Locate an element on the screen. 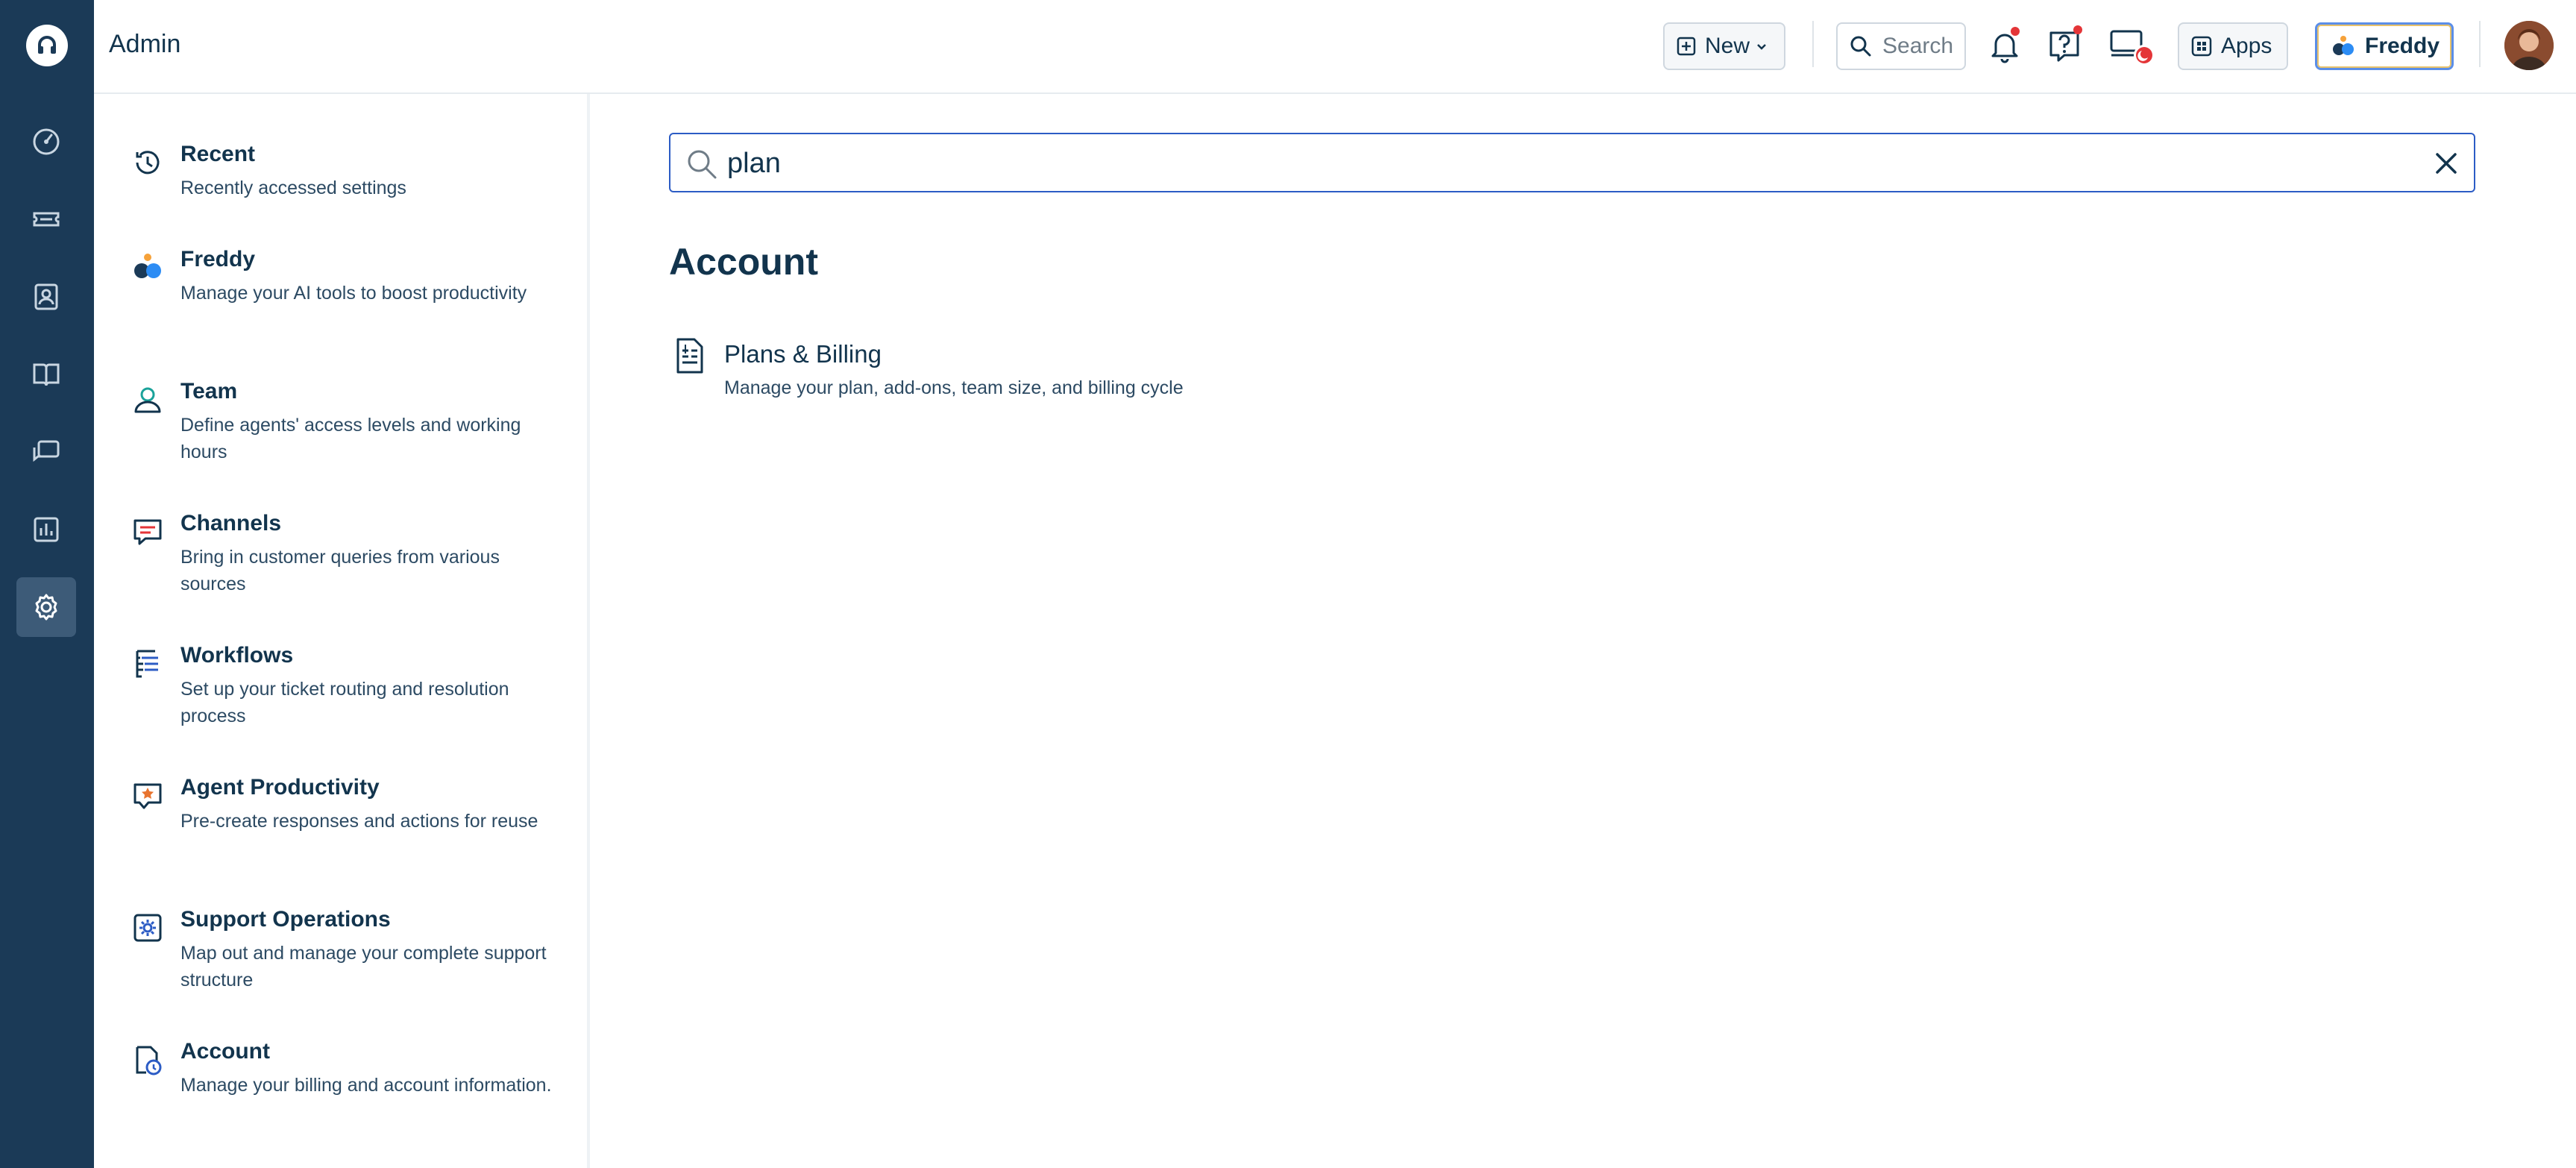 This screenshot has width=2576, height=1168. settings-search-box is located at coordinates (1572, 163).